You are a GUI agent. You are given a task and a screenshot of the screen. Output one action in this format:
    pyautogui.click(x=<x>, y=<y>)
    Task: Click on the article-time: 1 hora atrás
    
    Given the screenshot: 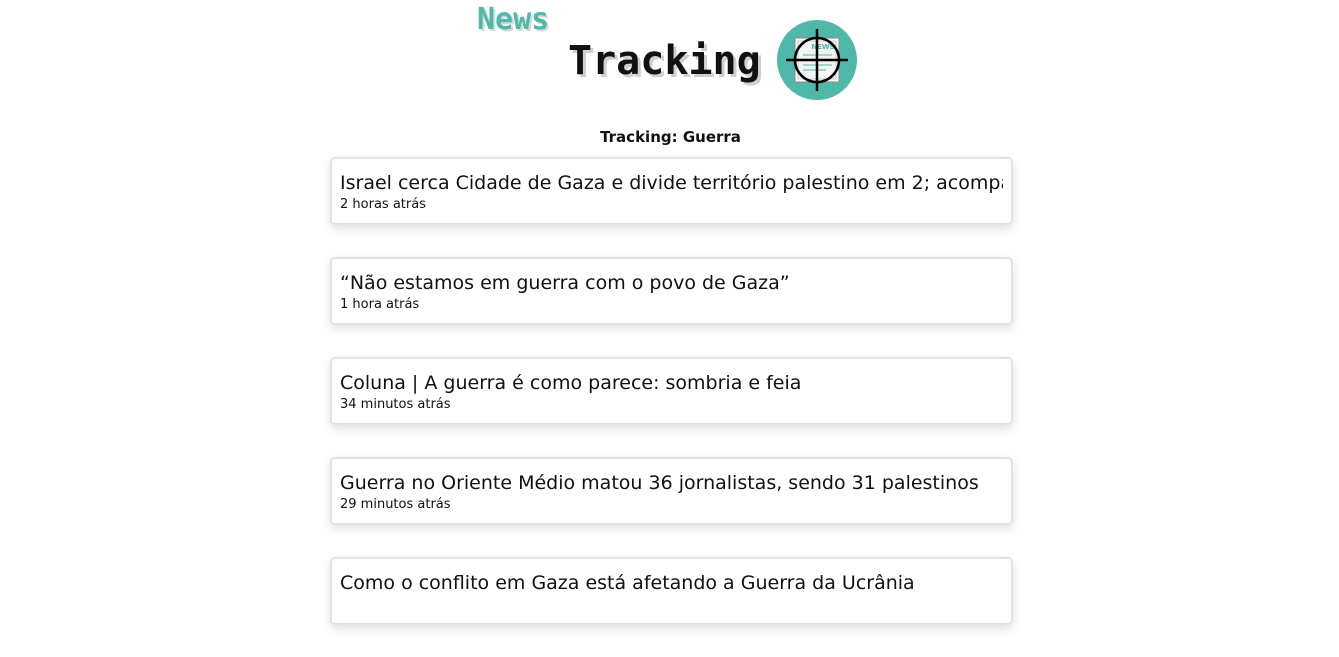 What is the action you would take?
    pyautogui.click(x=380, y=304)
    